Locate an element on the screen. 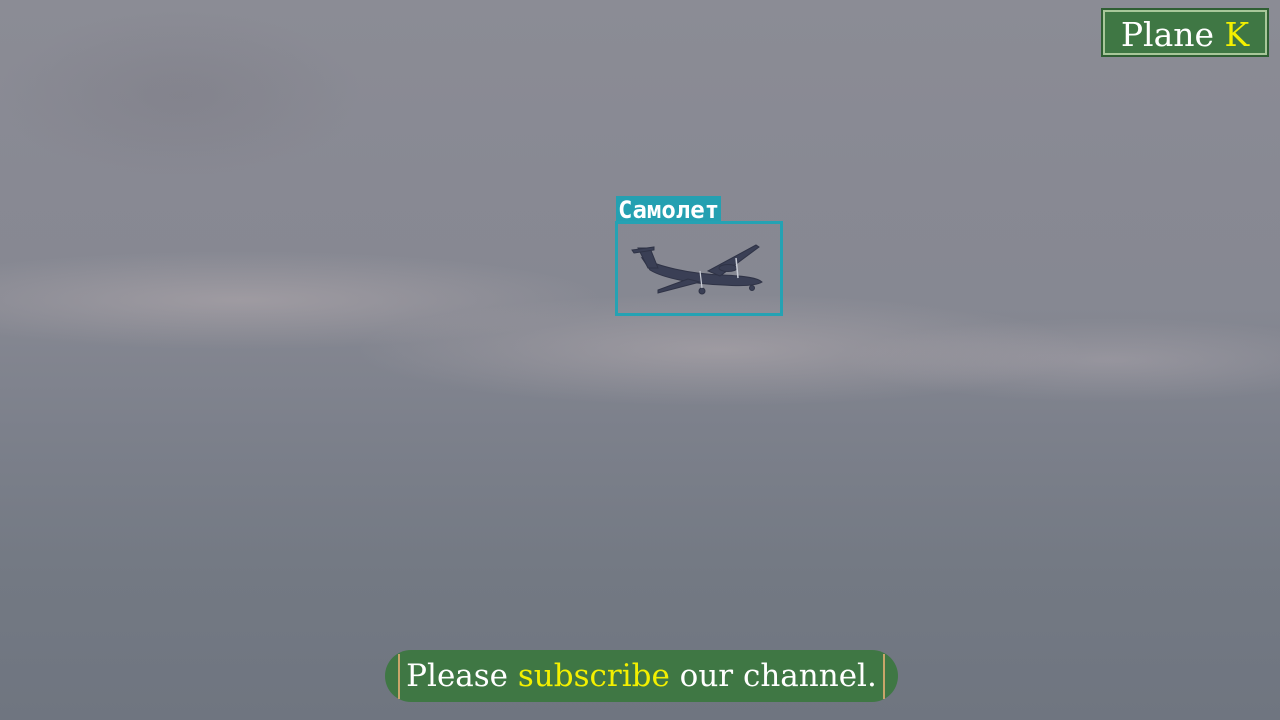 Image resolution: width=1280 pixels, height=720 pixels. logo-text: Plane K is located at coordinates (1185, 35).